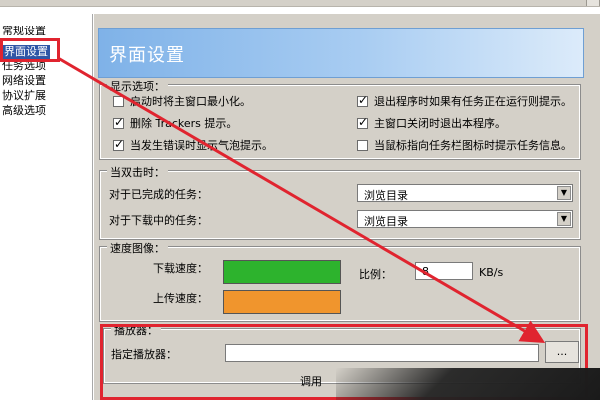 The height and width of the screenshot is (400, 600). What do you see at coordinates (300, 3) in the screenshot?
I see `window-top-edge` at bounding box center [300, 3].